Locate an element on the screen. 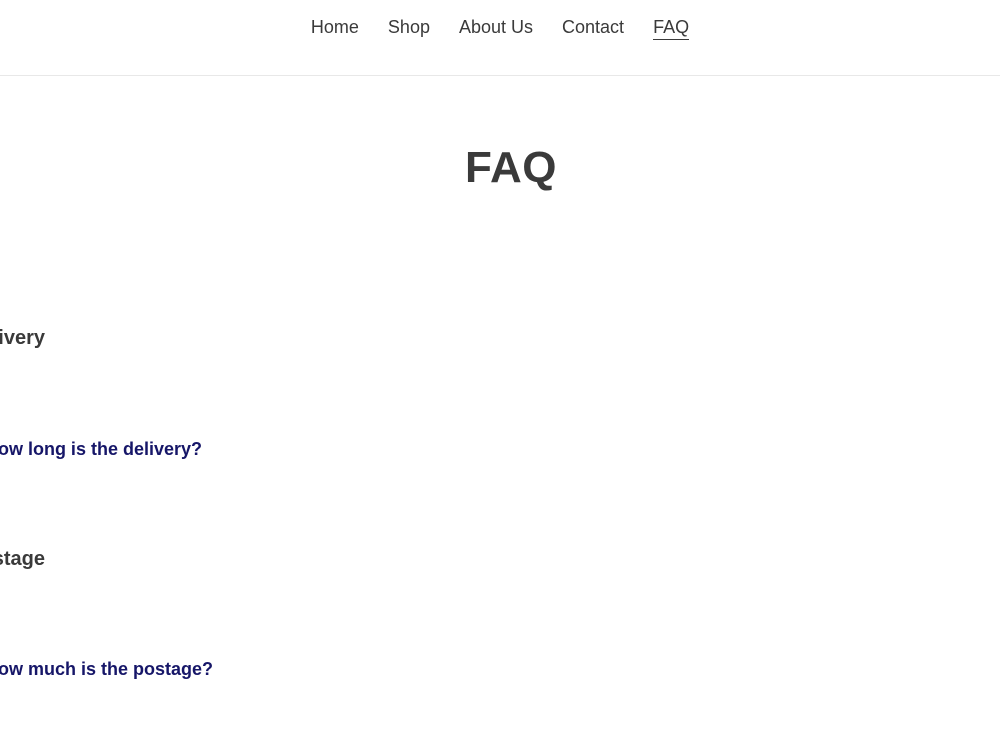  faq-section-heading-postage: Postage is located at coordinates (22, 559).